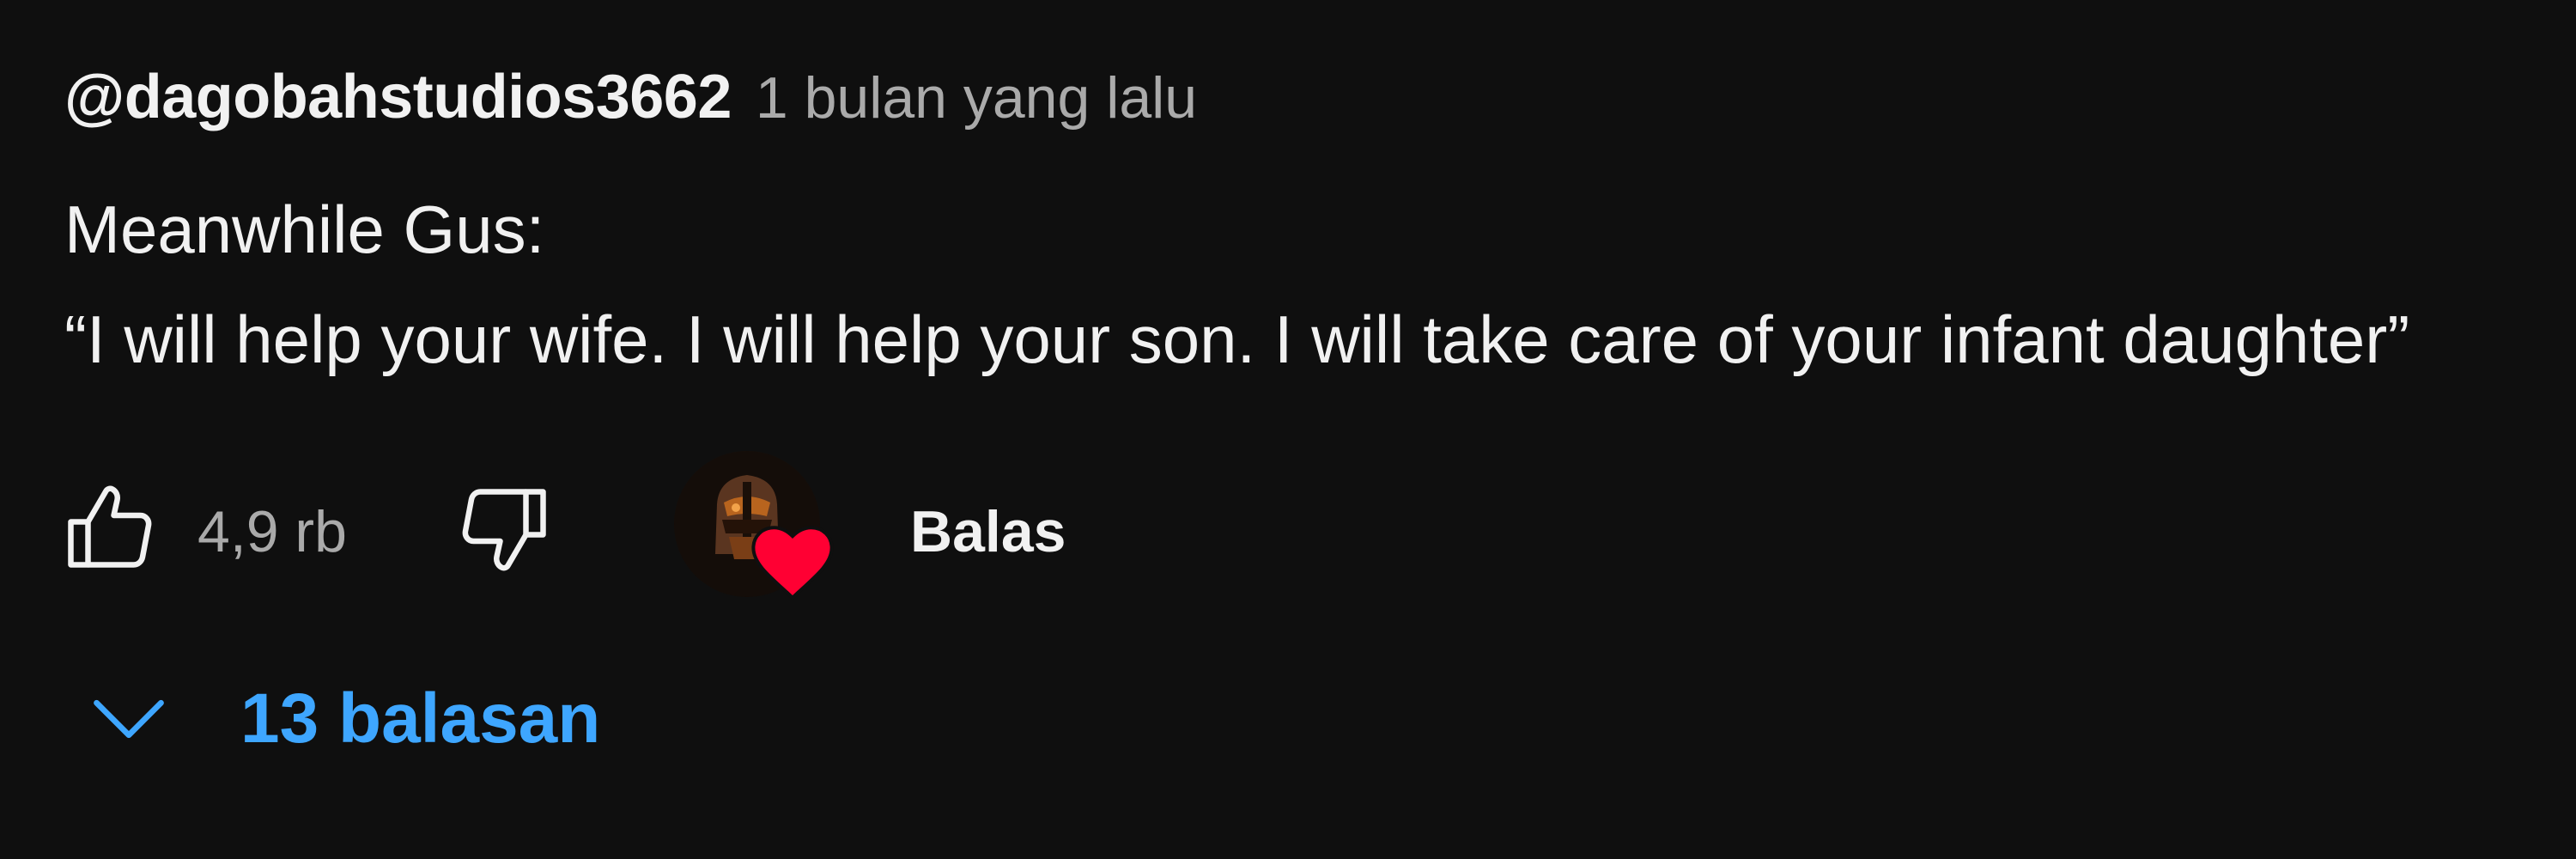  What do you see at coordinates (420, 719) in the screenshot?
I see `replies-count-label: 13 balasan` at bounding box center [420, 719].